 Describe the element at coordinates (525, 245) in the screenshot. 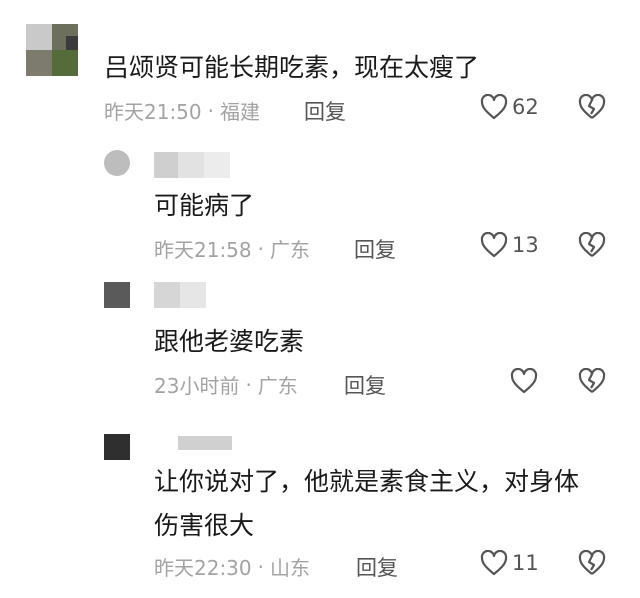

I see `like-count: 13` at that location.